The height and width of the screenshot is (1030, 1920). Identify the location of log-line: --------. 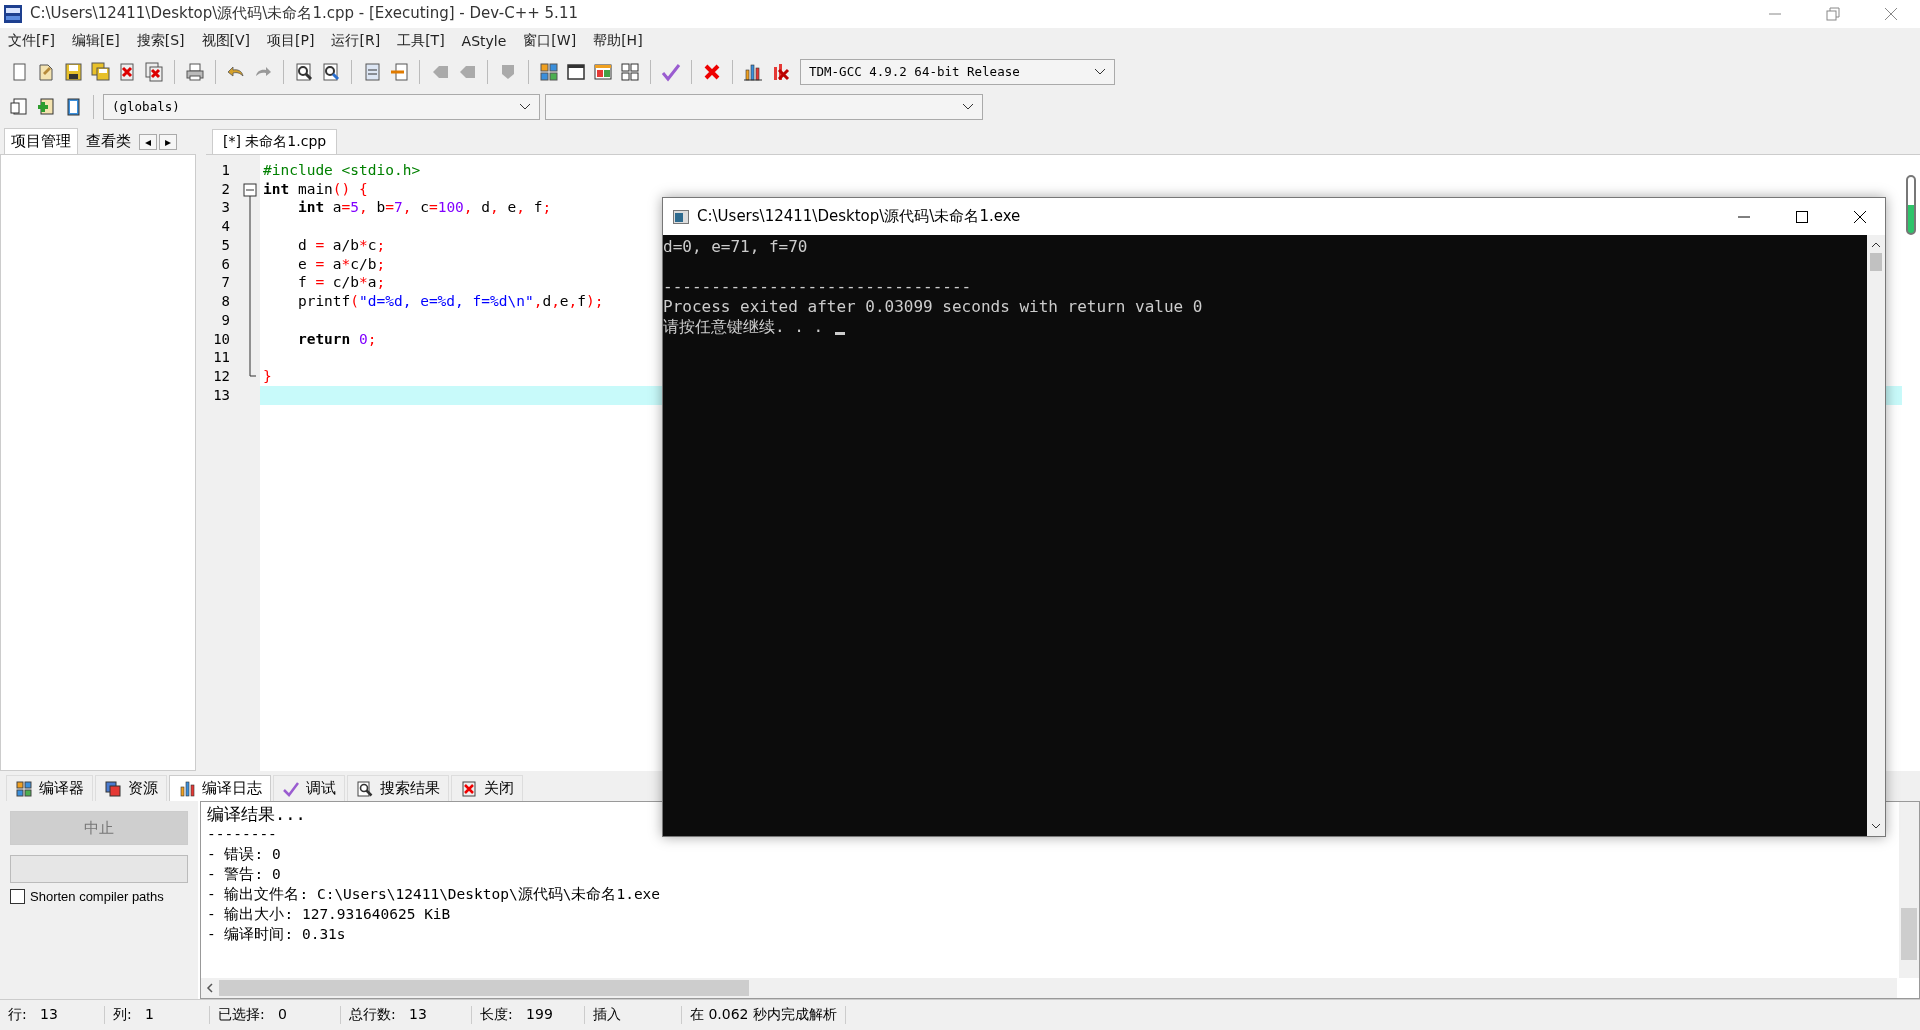
(242, 835).